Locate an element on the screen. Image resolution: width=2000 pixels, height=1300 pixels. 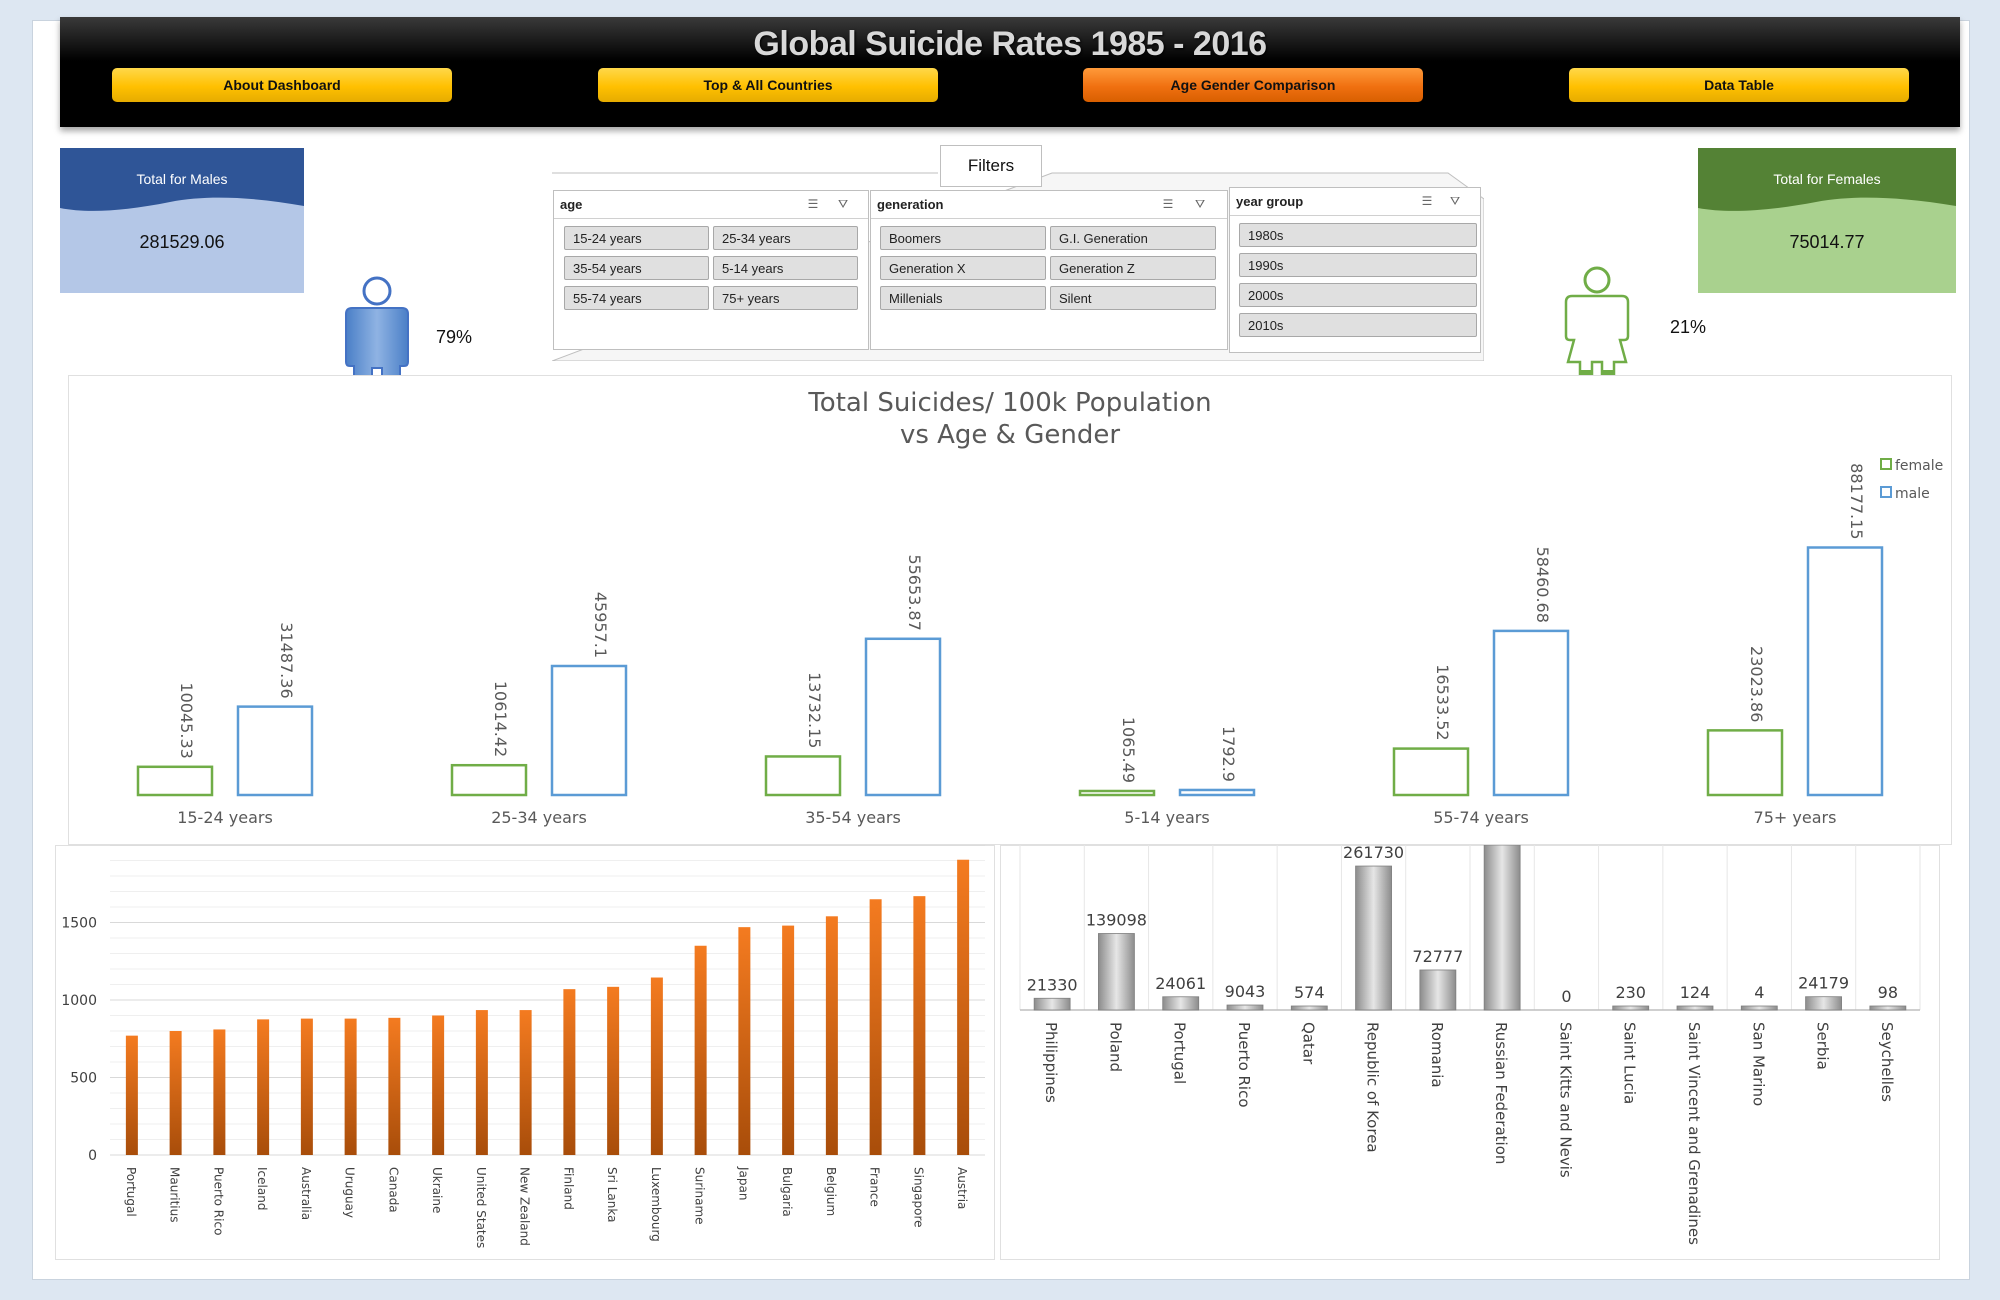
category-label: Philippines is located at coordinates (1051, 1062).